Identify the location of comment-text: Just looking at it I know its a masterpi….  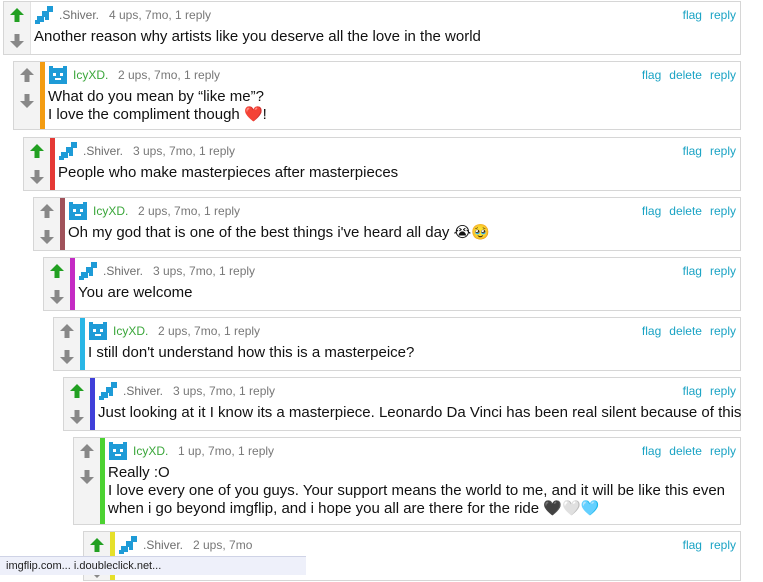
(420, 413).